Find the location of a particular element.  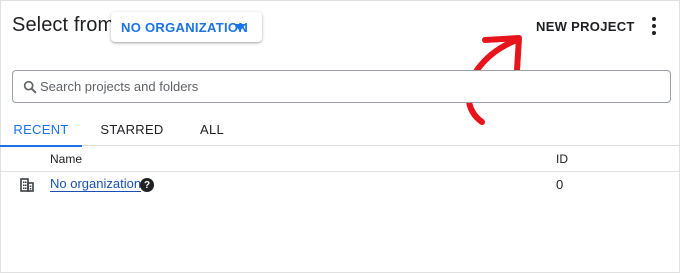

dropdown-caret-icon is located at coordinates (240, 27).